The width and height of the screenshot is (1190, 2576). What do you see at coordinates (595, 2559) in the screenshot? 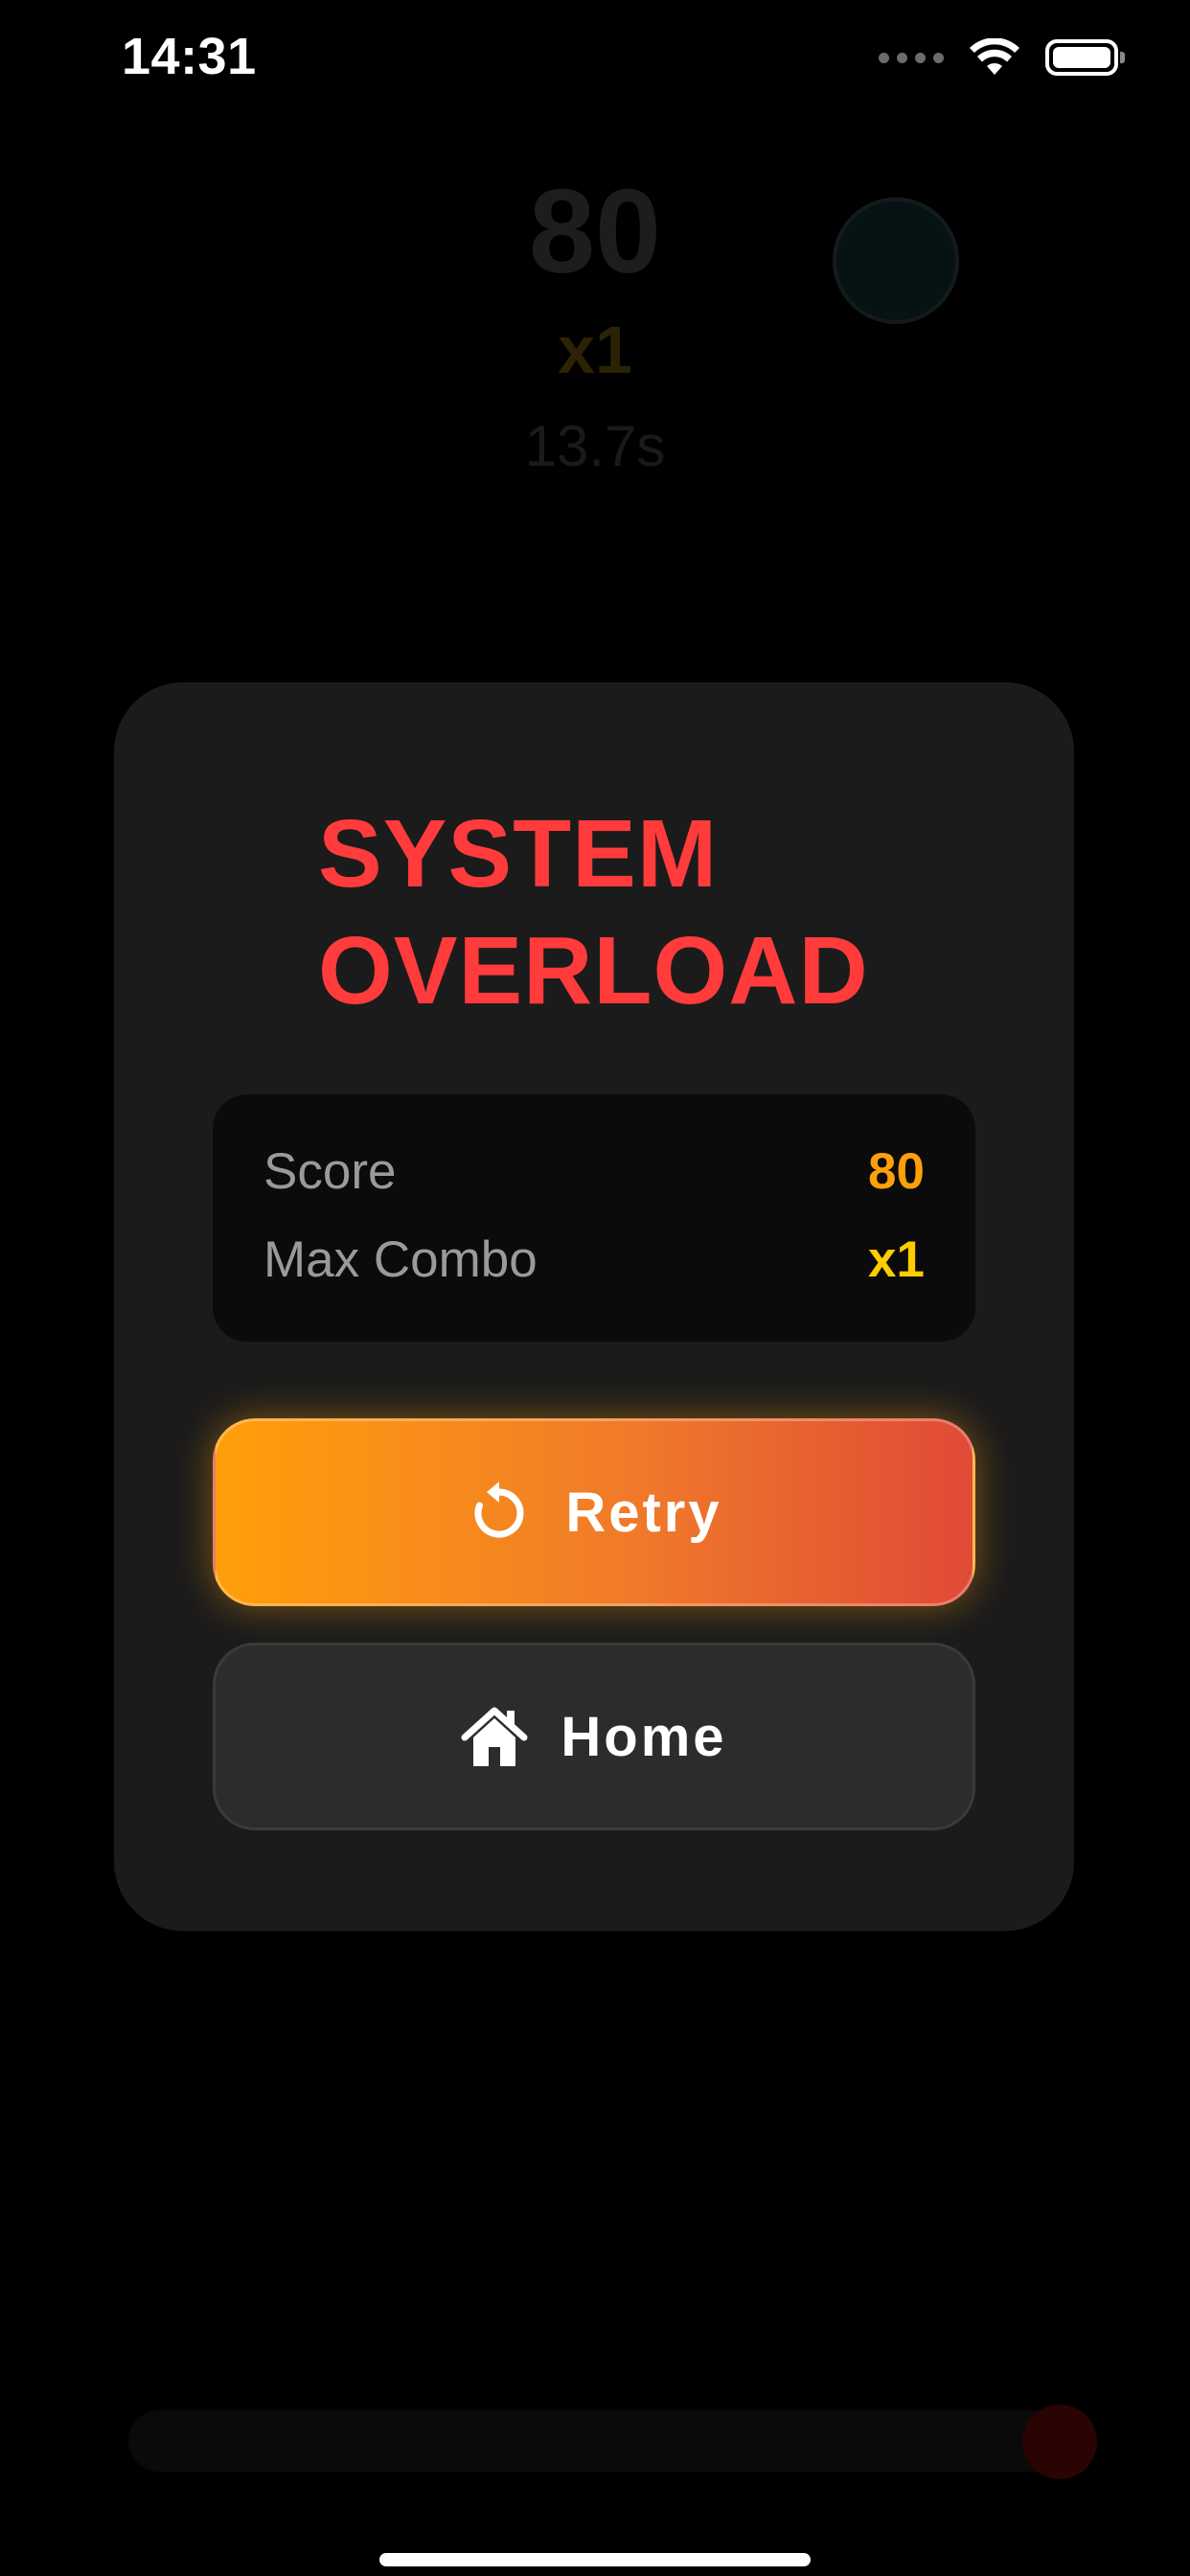
I see `home-indicator` at bounding box center [595, 2559].